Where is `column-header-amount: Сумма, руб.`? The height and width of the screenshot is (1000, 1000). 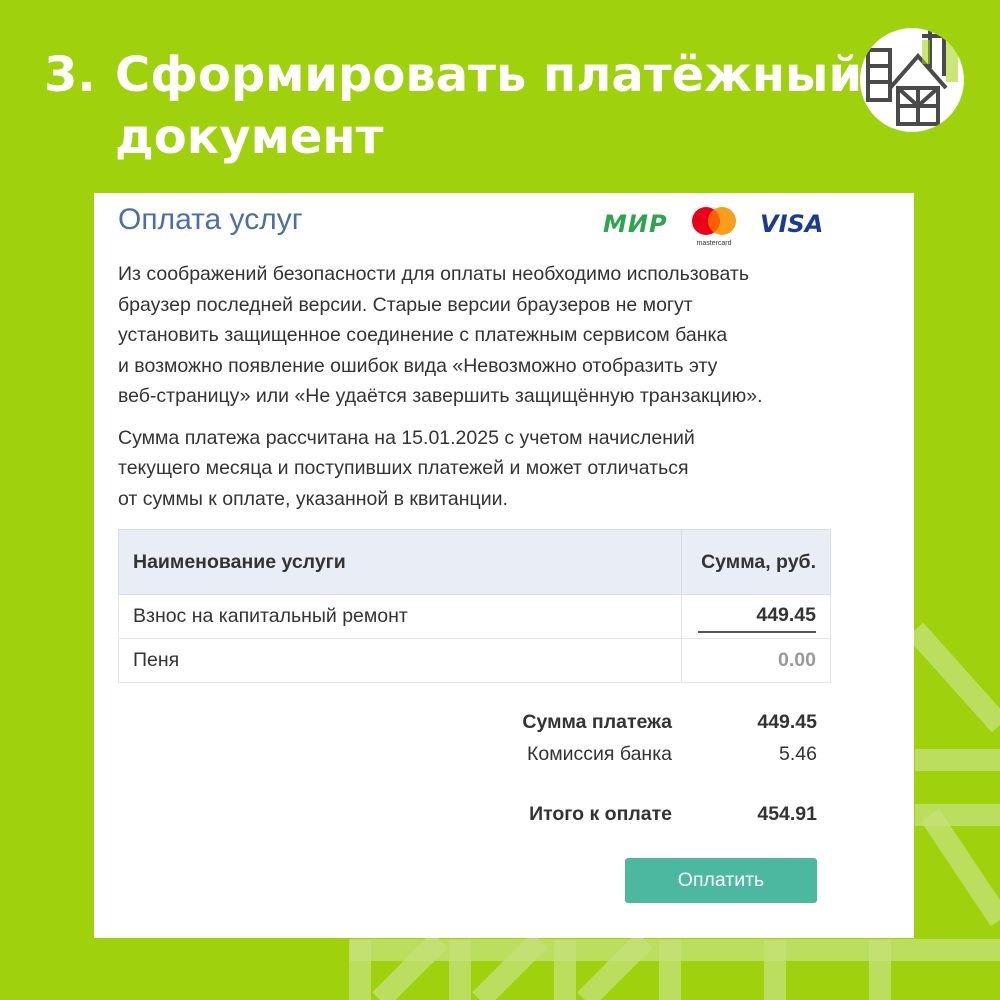
column-header-amount: Сумма, руб. is located at coordinates (756, 562).